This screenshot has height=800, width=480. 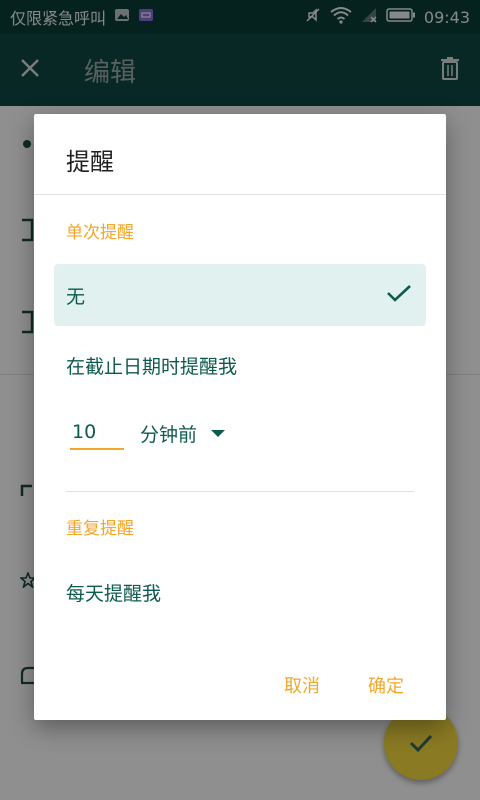 What do you see at coordinates (302, 685) in the screenshot?
I see `cancel-button: 取消` at bounding box center [302, 685].